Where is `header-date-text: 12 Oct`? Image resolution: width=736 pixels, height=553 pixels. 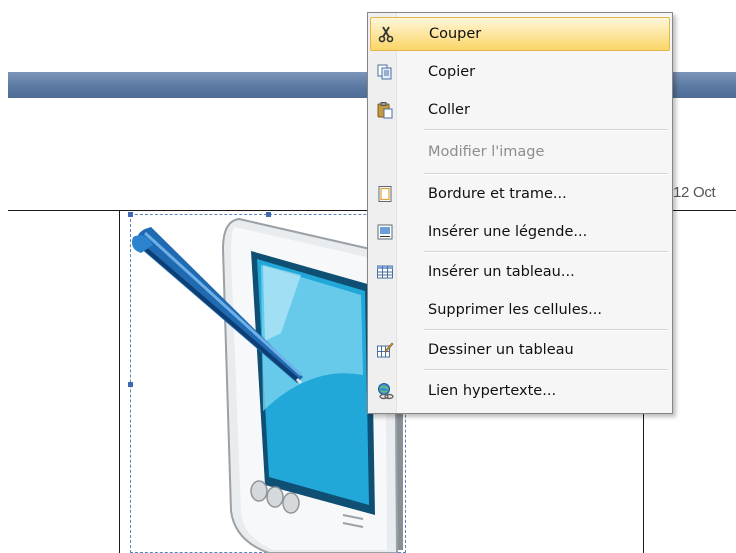 header-date-text: 12 Oct is located at coordinates (694, 192).